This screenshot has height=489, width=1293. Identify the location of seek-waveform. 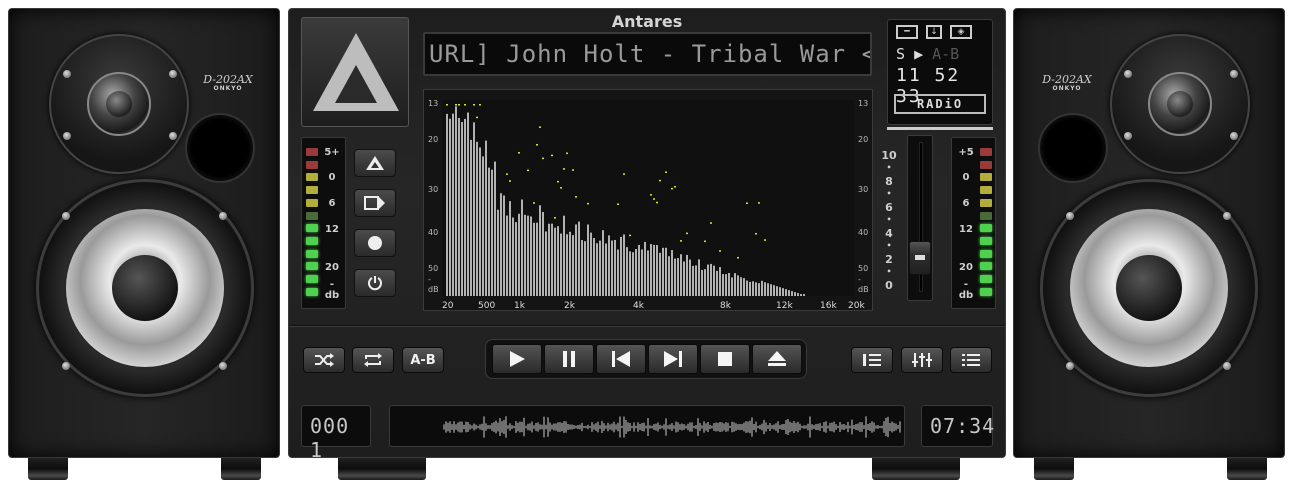
(647, 426).